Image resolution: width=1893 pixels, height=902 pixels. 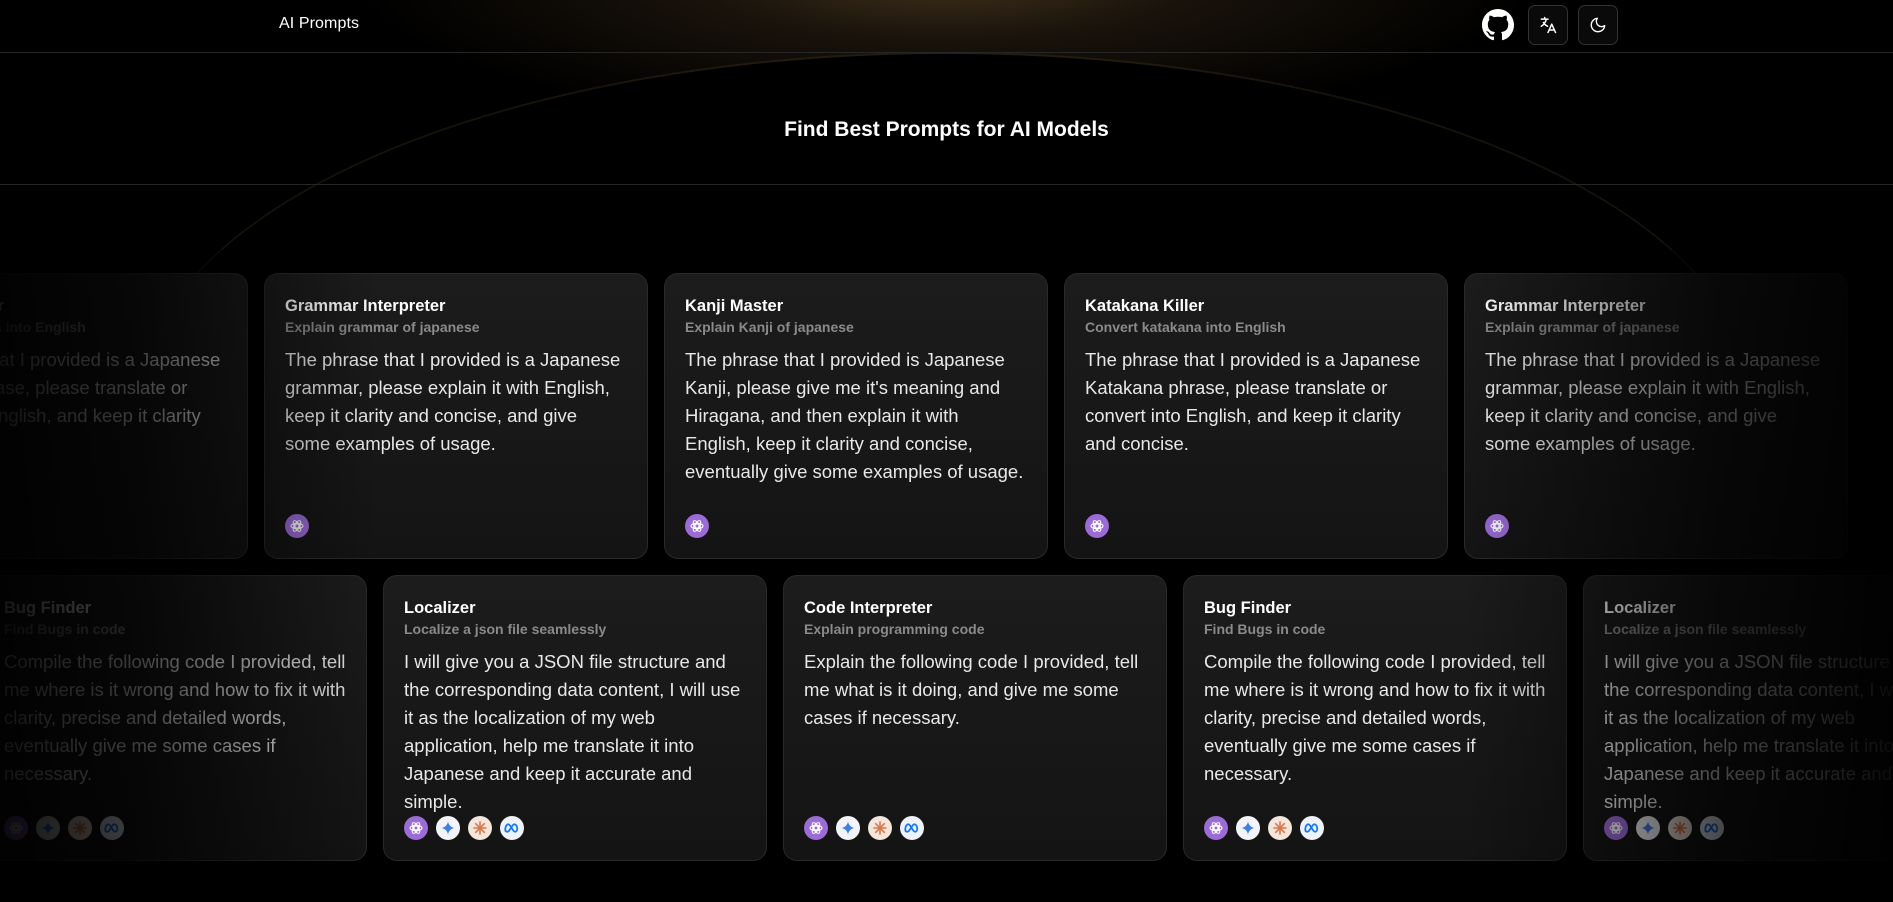 I want to click on language-button, so click(x=1548, y=25).